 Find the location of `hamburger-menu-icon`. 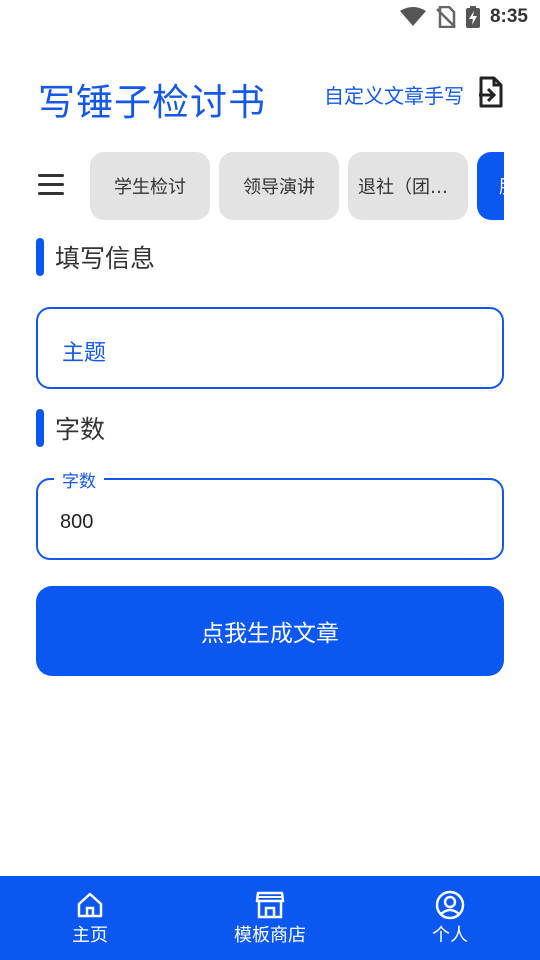

hamburger-menu-icon is located at coordinates (51, 186).